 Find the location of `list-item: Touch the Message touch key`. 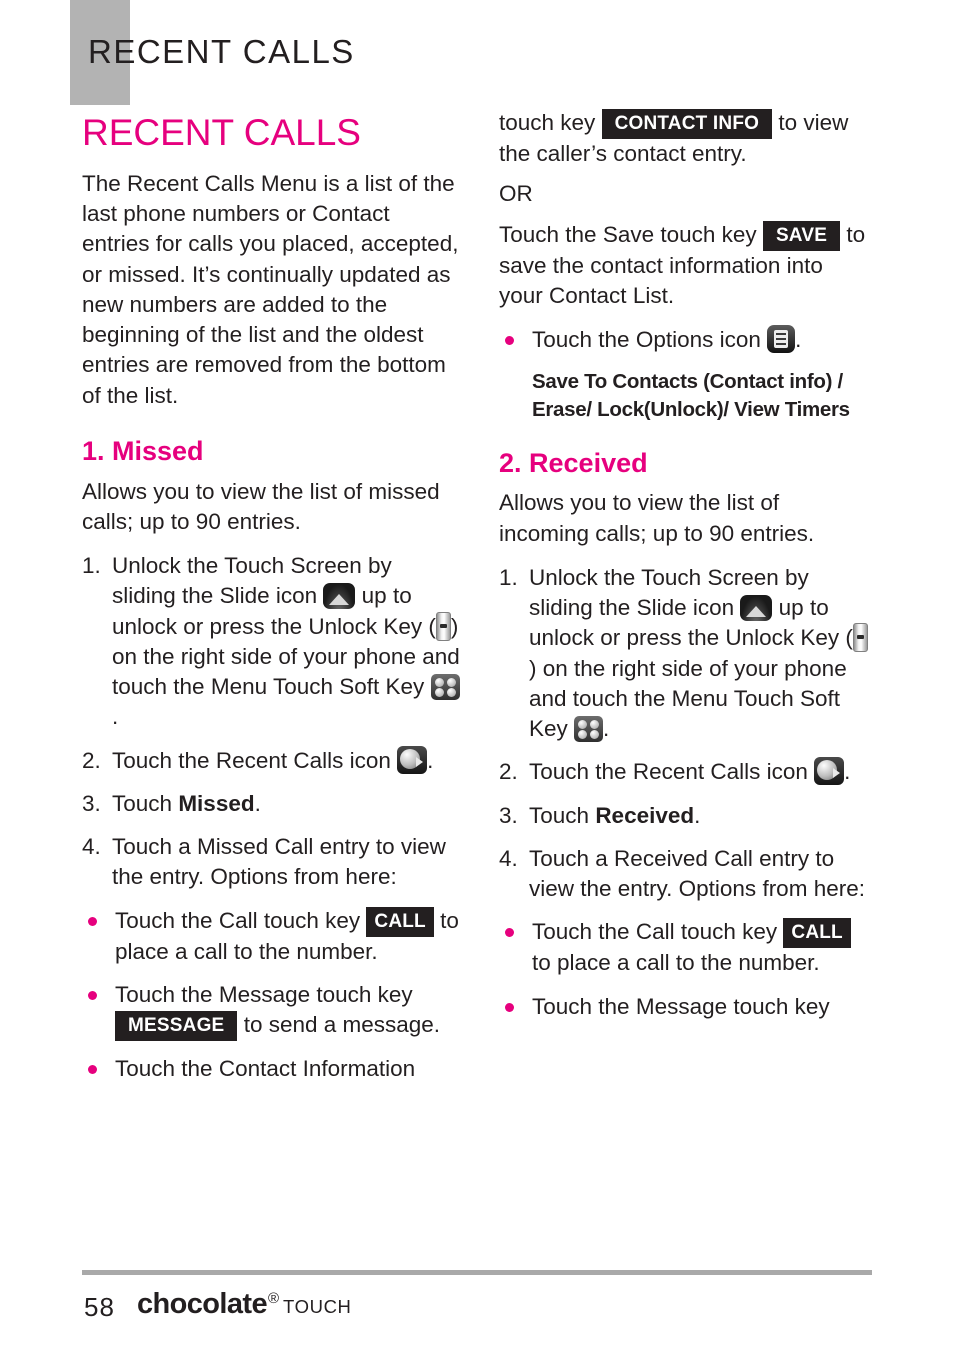

list-item: Touch the Message touch key is located at coordinates (685, 1007).